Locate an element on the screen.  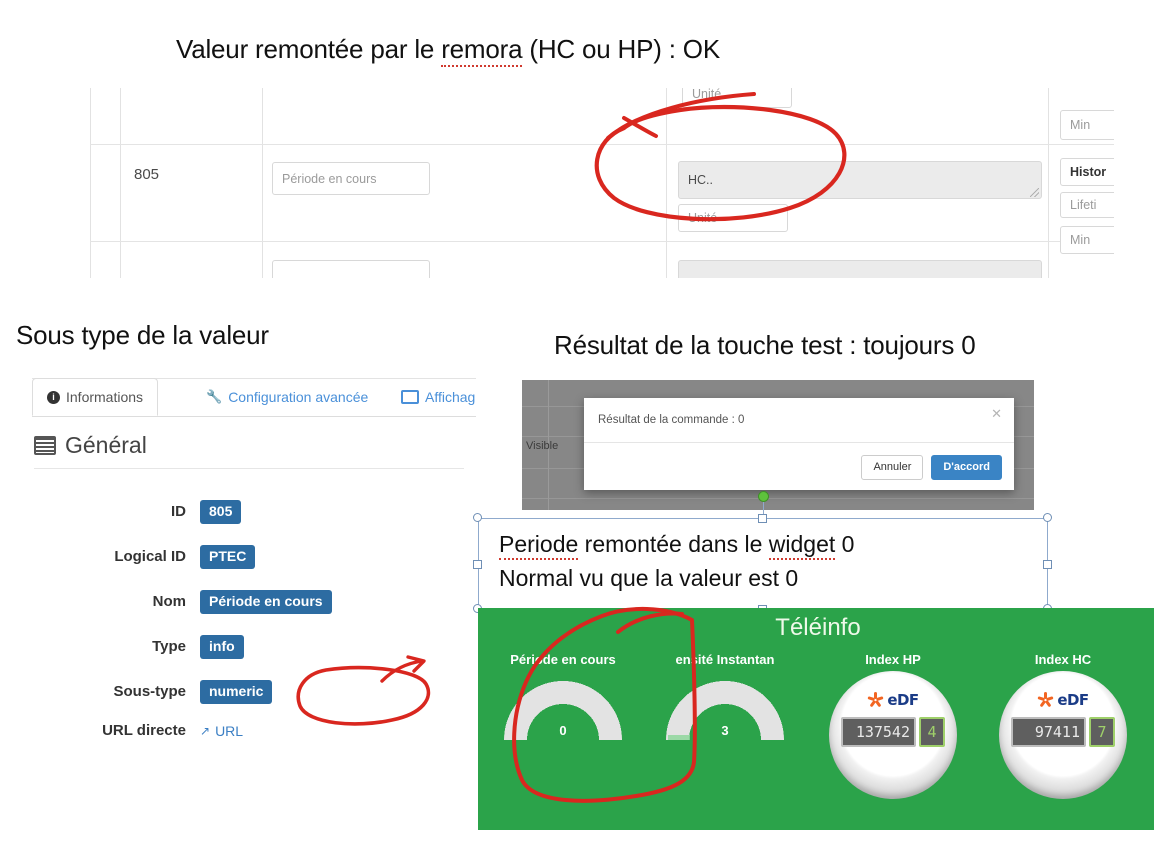
command-value-textarea: HC.. is located at coordinates (860, 180).